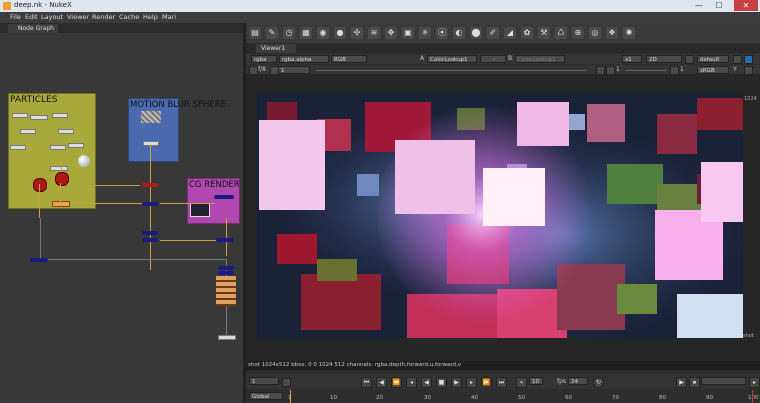  Describe the element at coordinates (699, 5) in the screenshot. I see `minimize-button: —` at that location.